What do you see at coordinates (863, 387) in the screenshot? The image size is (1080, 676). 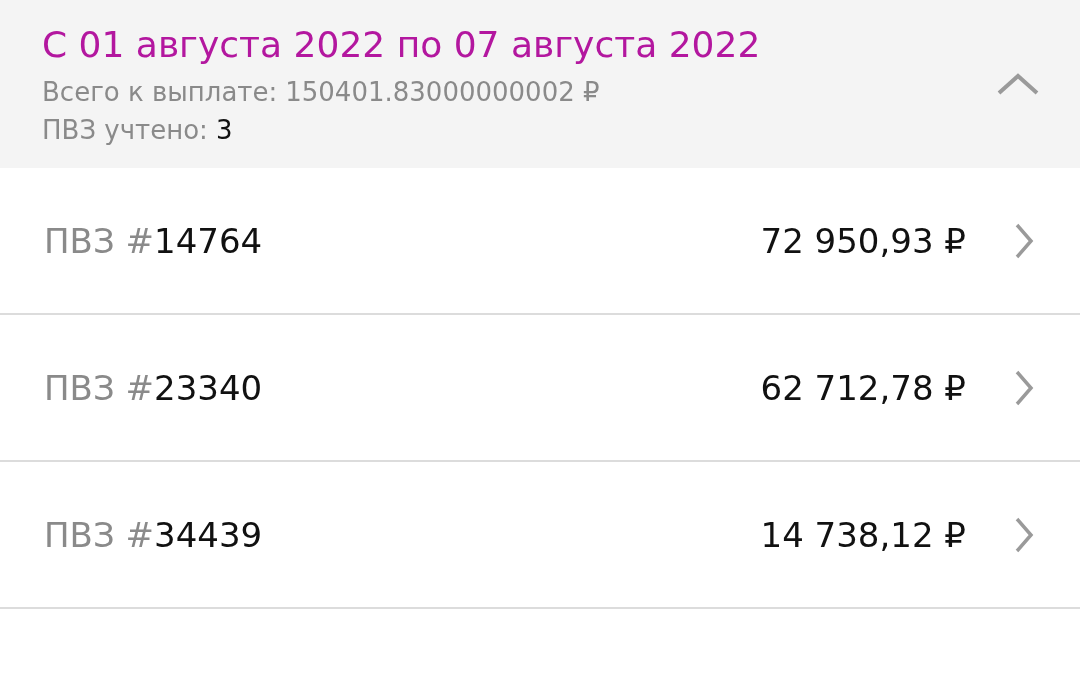 I see `point-amount: 62 712,78 ₽` at bounding box center [863, 387].